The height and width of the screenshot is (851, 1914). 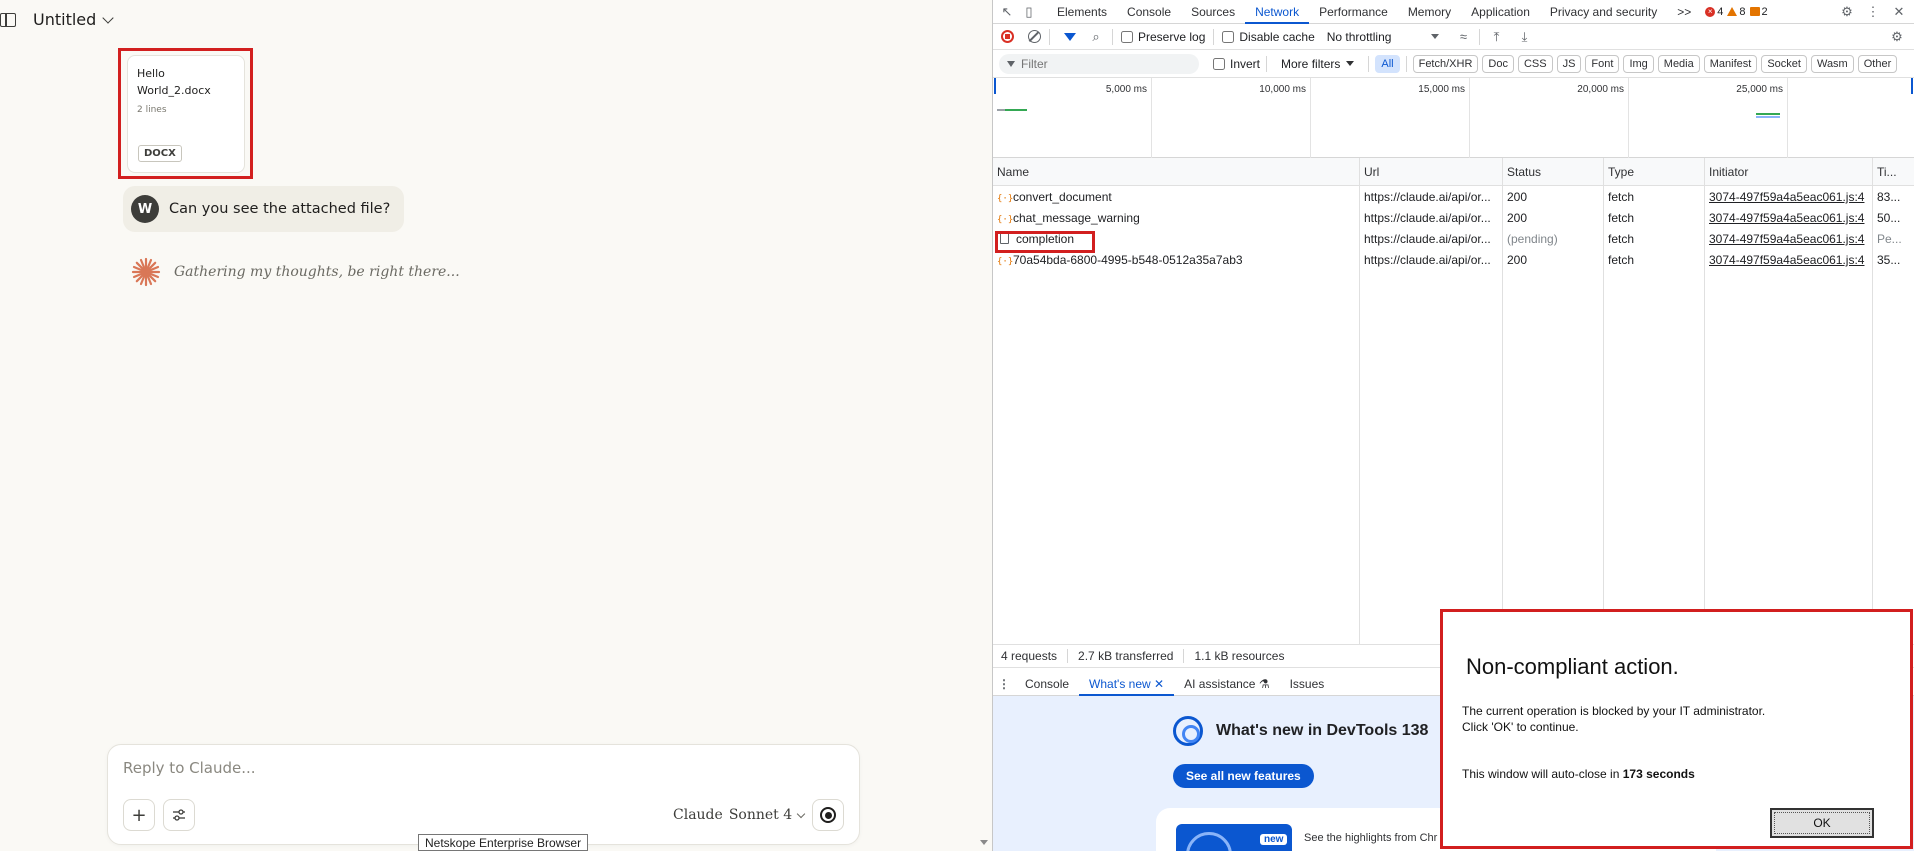 What do you see at coordinates (1873, 12) in the screenshot?
I see `kebab-menu-icon: ⋮` at bounding box center [1873, 12].